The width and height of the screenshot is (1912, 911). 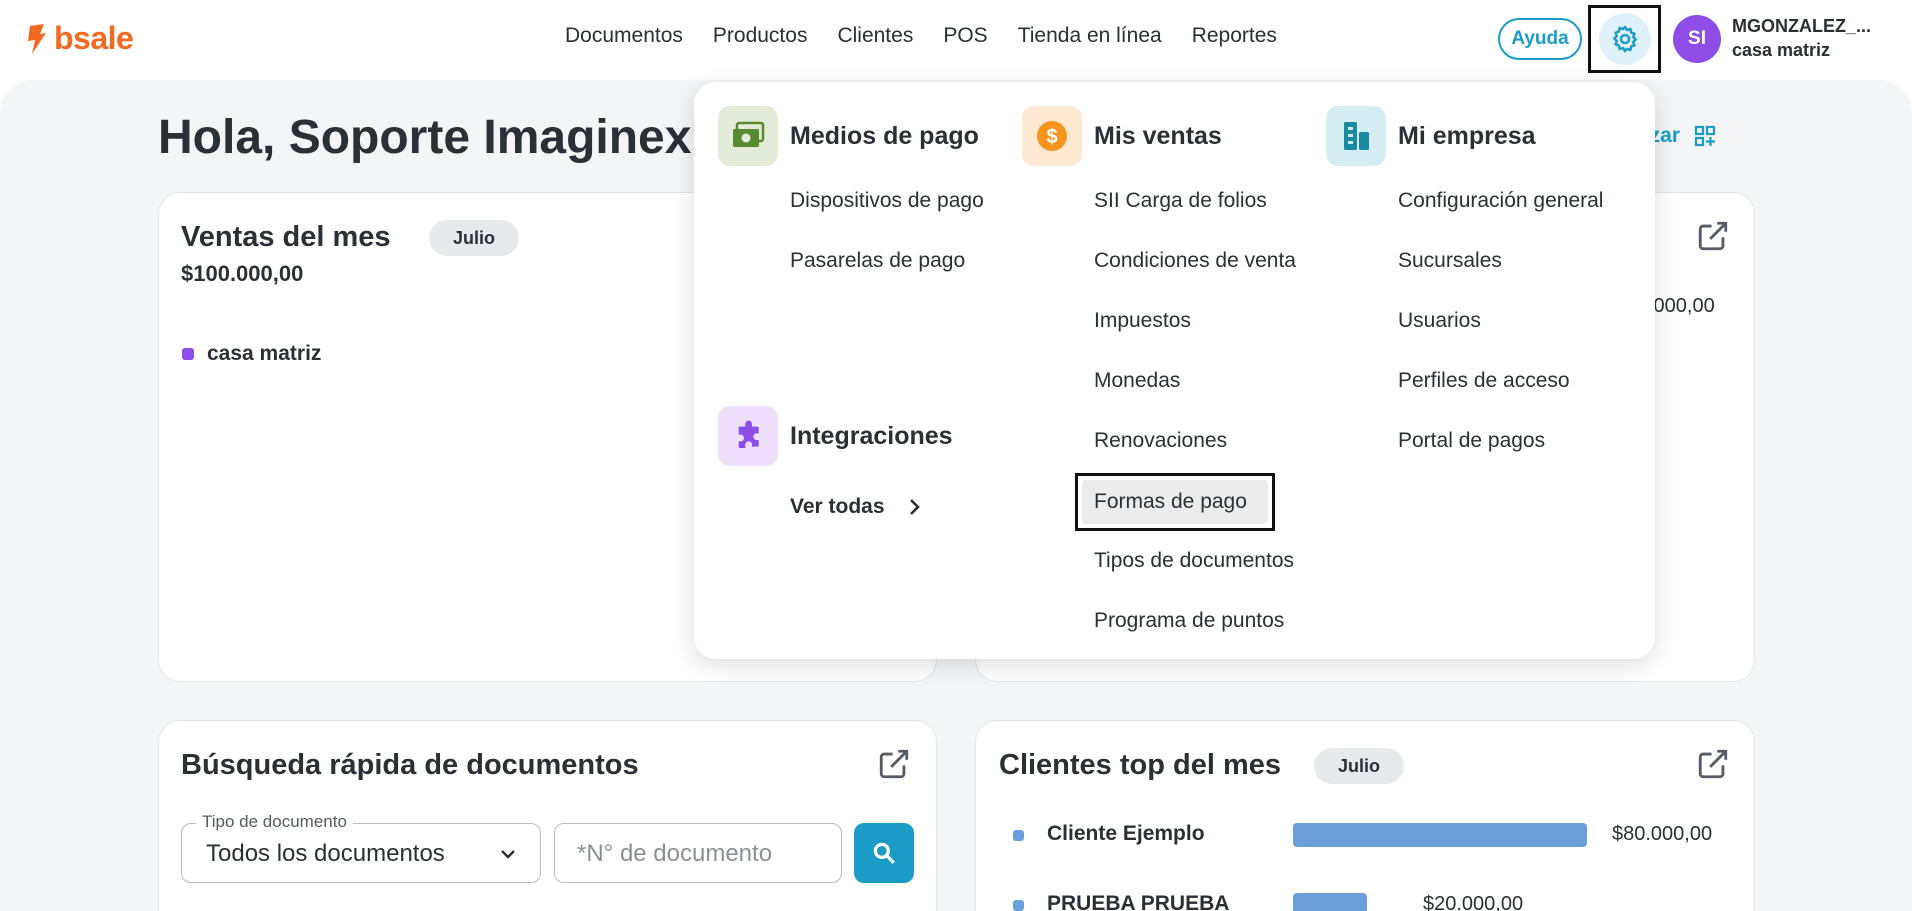 I want to click on document-number-input: *N° de documento, so click(x=698, y=853).